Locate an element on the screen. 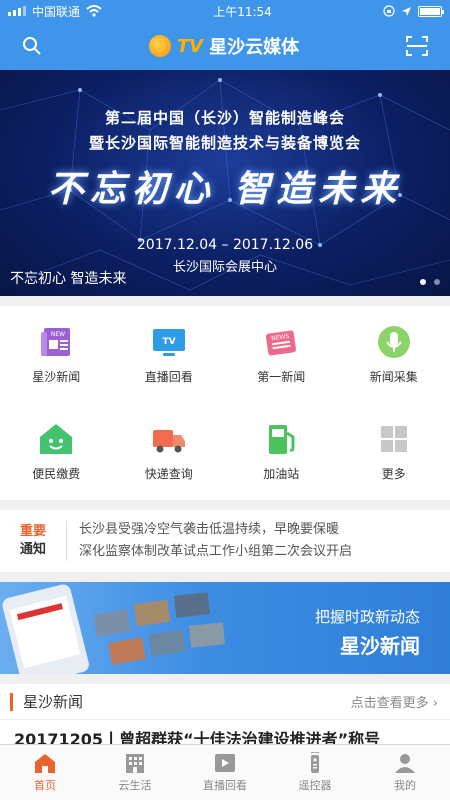  grid-icon is located at coordinates (393, 439).